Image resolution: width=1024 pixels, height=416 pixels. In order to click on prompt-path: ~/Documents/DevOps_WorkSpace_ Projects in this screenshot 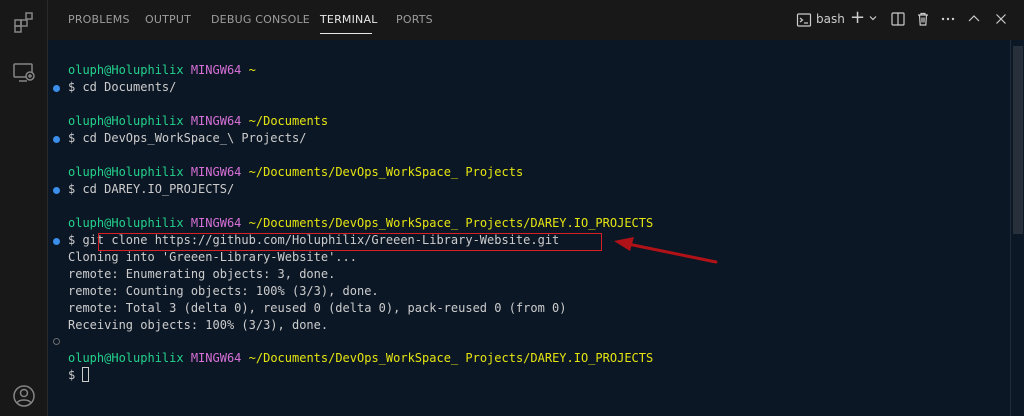, I will do `click(386, 172)`.